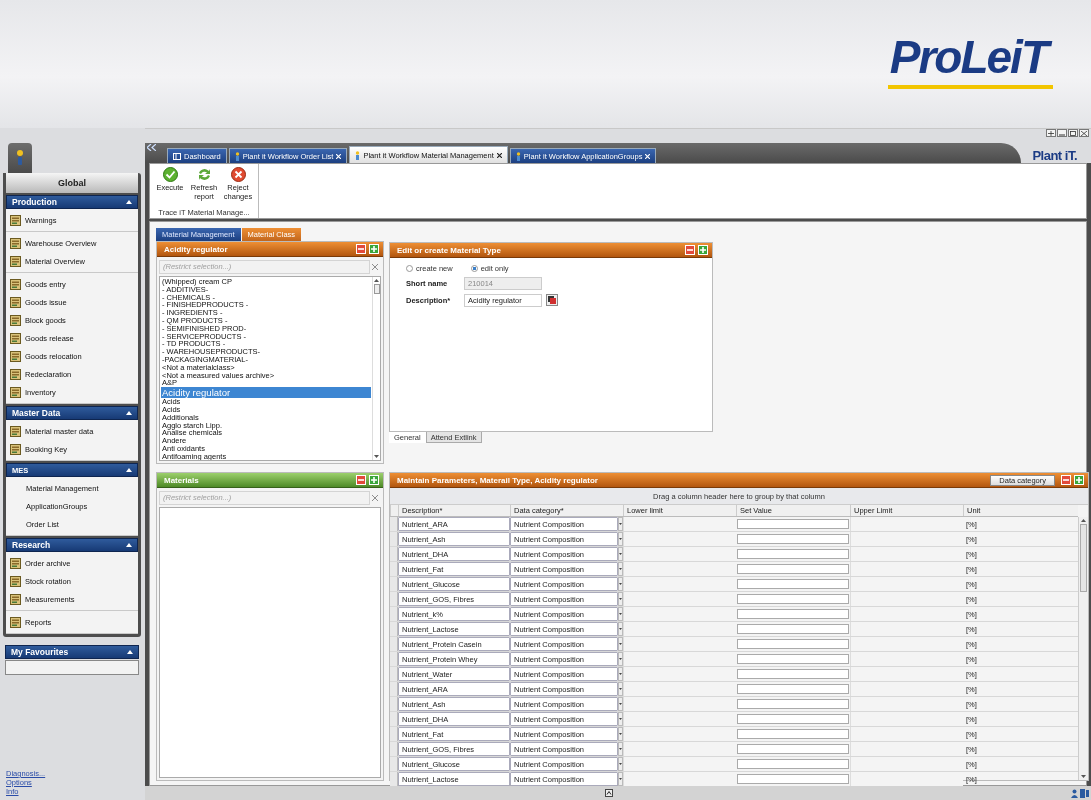 The height and width of the screenshot is (800, 1091). Describe the element at coordinates (1084, 793) in the screenshot. I see `panel-icon` at that location.